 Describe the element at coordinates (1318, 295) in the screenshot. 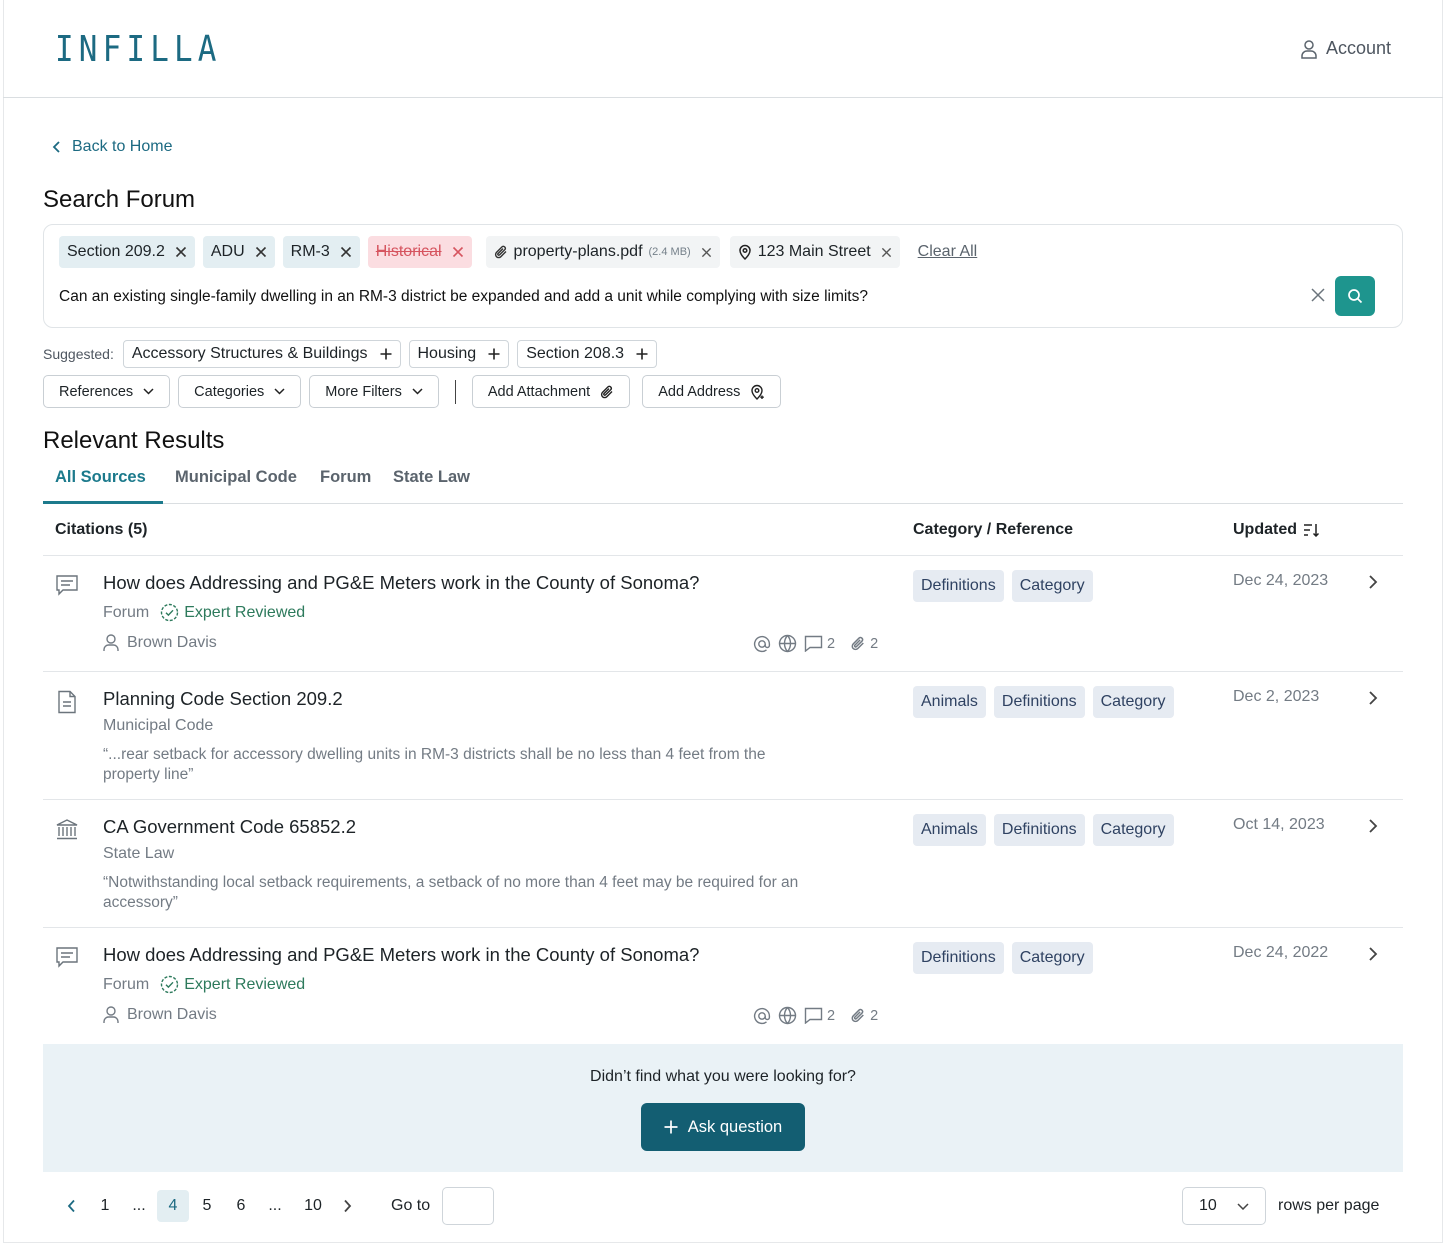

I see `clear-query-icon` at that location.